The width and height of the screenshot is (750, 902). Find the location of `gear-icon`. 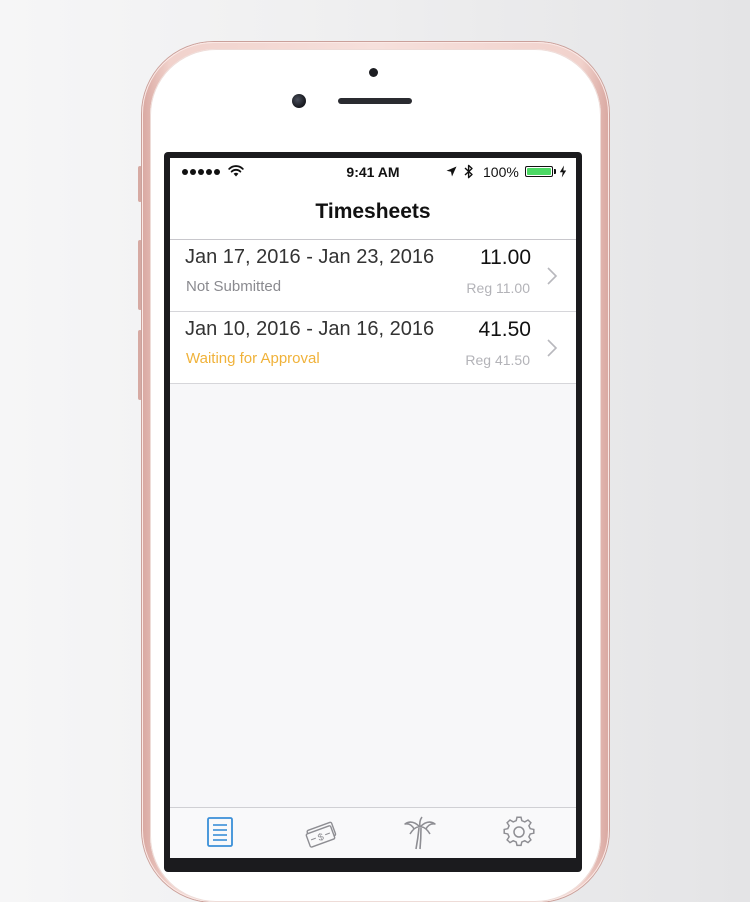

gear-icon is located at coordinates (519, 831).